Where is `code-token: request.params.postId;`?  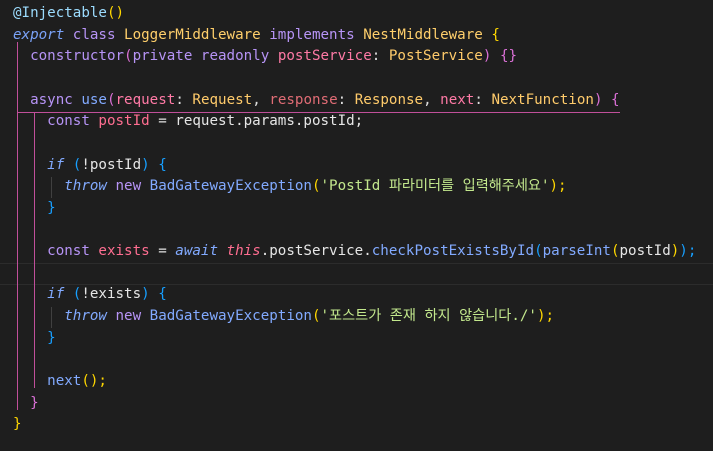
code-token: request.params.postId; is located at coordinates (269, 121).